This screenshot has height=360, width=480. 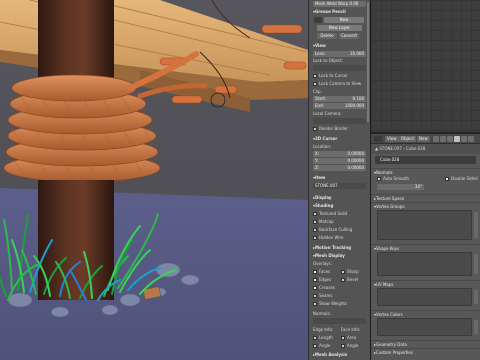 I want to click on breadcrumb-datablock: Cube.028, so click(x=416, y=148).